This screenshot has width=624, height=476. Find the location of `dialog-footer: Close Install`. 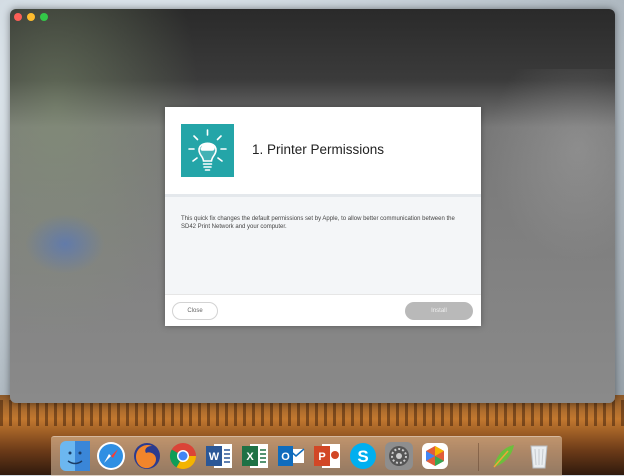

dialog-footer: Close Install is located at coordinates (323, 310).